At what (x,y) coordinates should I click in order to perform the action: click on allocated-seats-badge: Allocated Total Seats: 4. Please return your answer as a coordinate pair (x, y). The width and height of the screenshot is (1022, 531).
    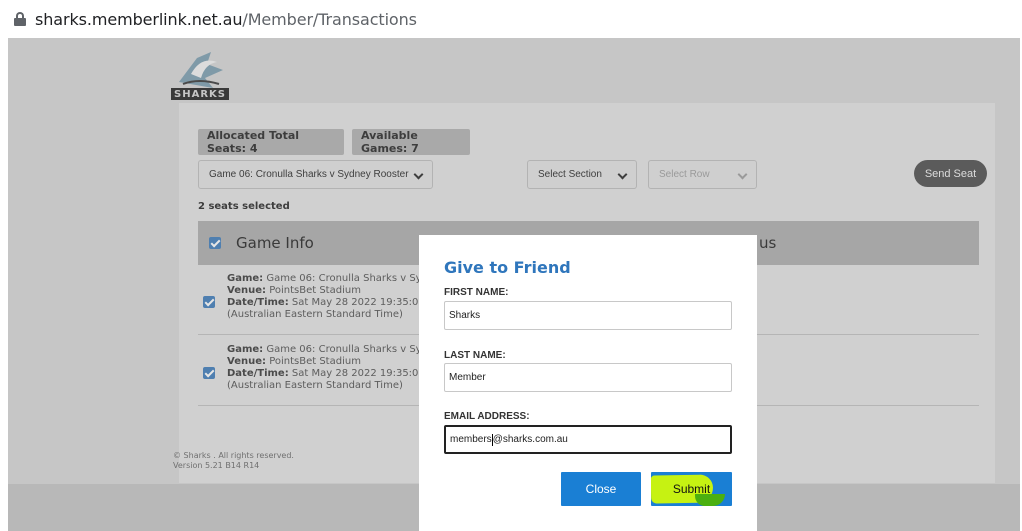
    Looking at the image, I should click on (271, 142).